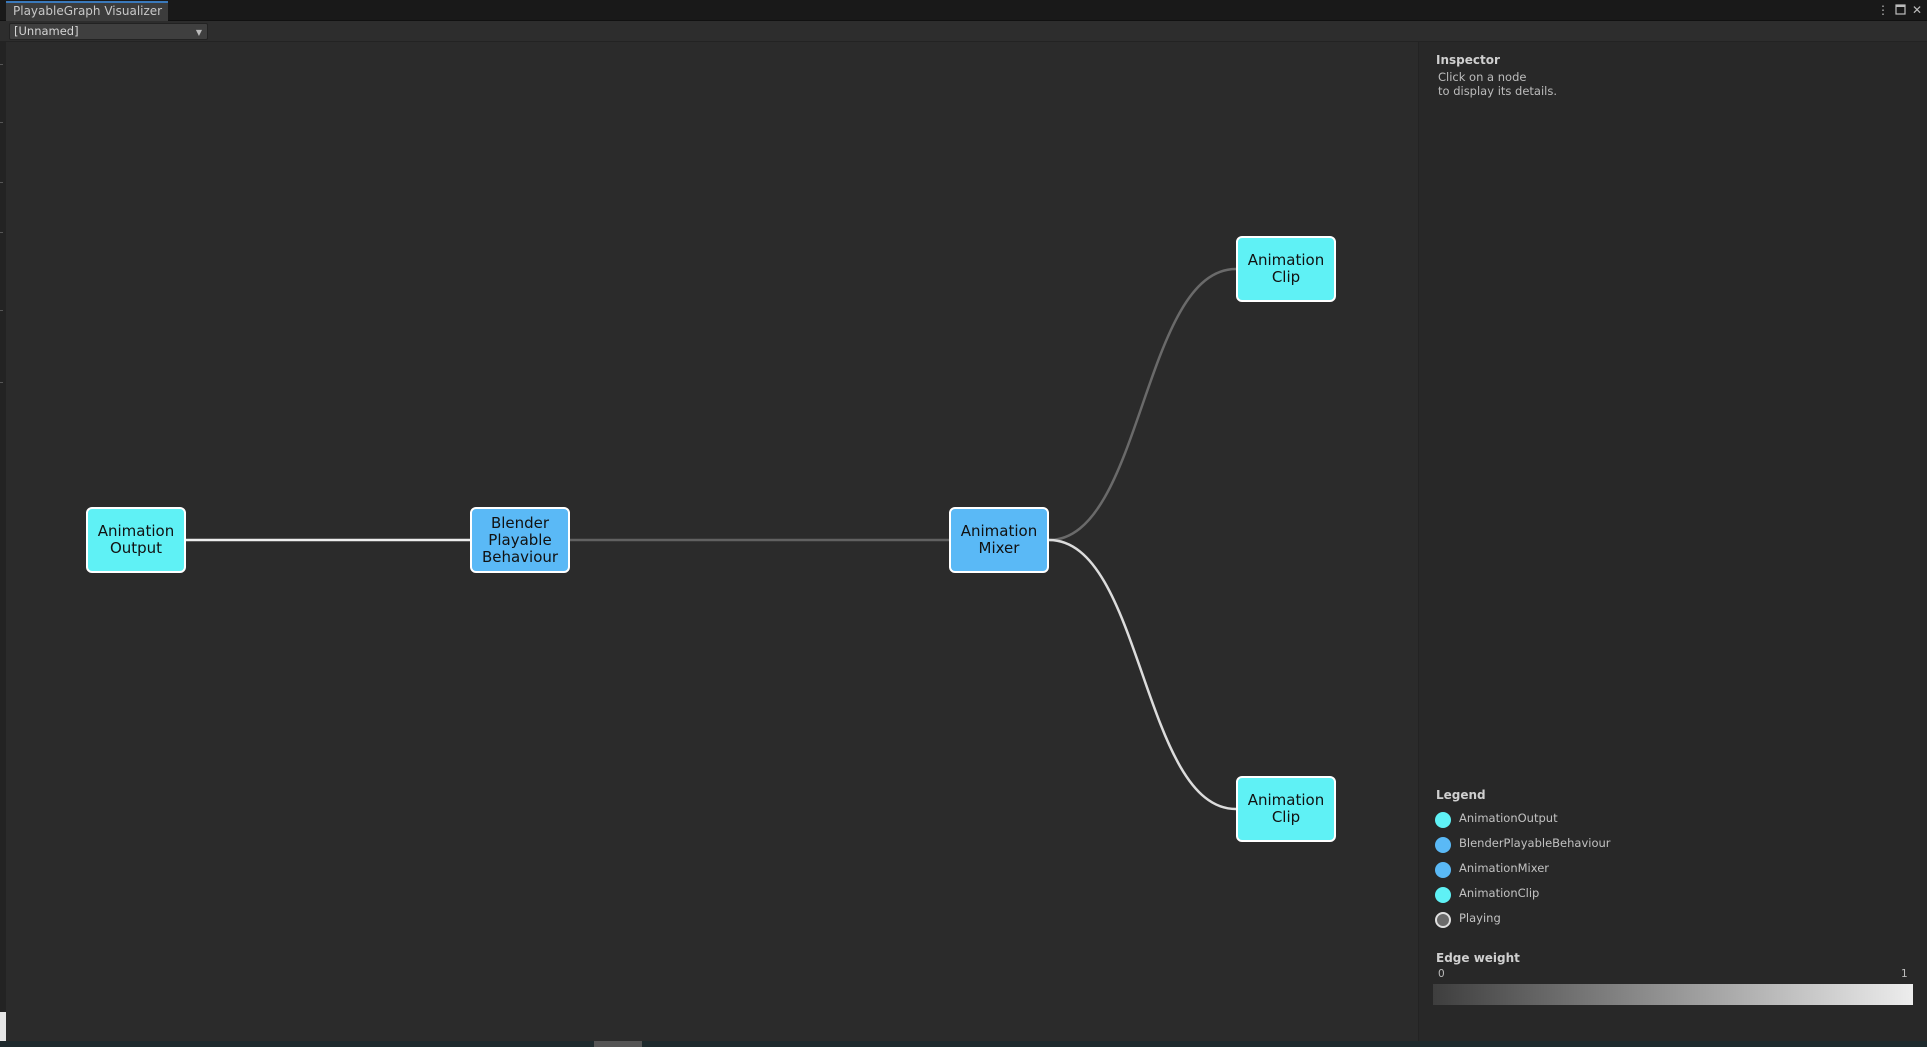 The image size is (1927, 1047). Describe the element at coordinates (1673, 994) in the screenshot. I see `edge-weight-gradient` at that location.